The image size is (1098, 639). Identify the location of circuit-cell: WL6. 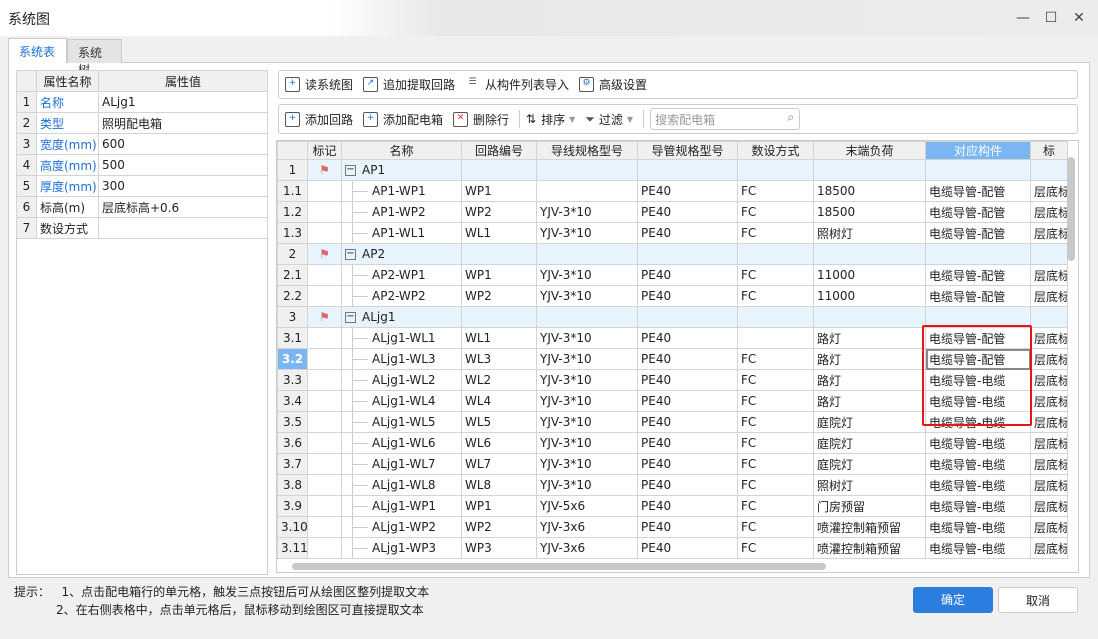
(499, 443).